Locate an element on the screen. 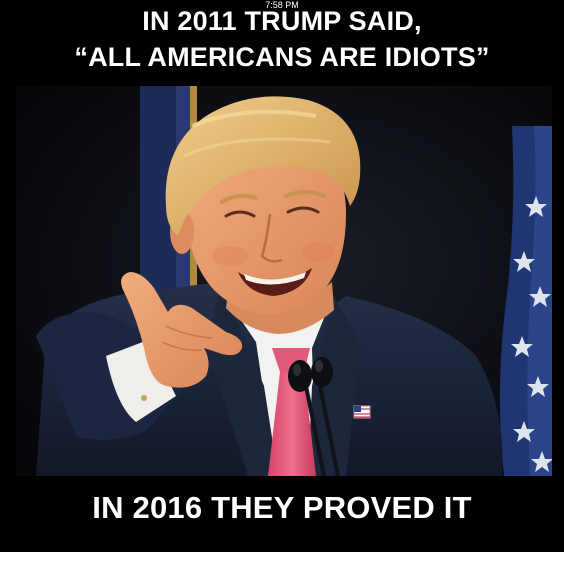 The height and width of the screenshot is (564, 564). caption-bottom-line: IN 2016 THEY PROVED IT is located at coordinates (282, 507).